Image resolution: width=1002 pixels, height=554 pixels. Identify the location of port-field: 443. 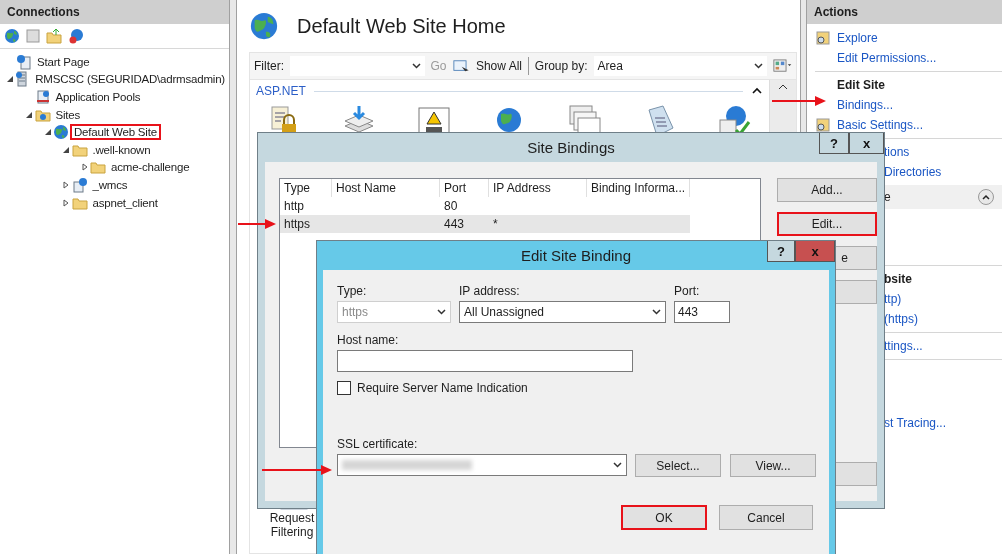
(702, 312).